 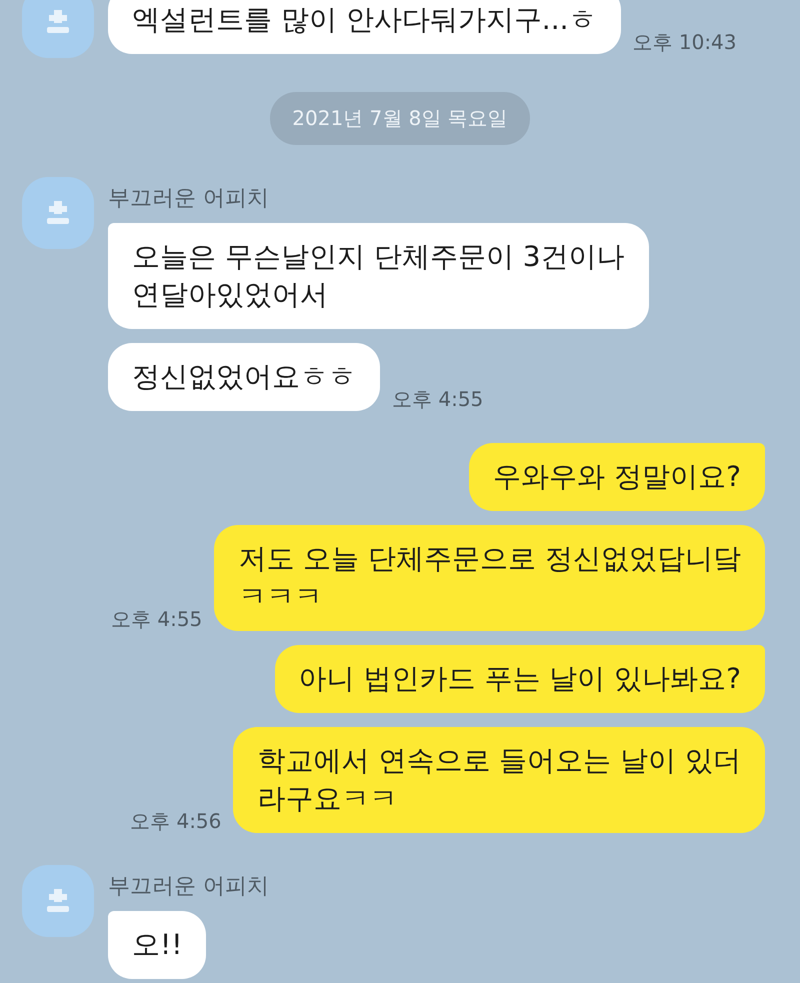 What do you see at coordinates (617, 477) in the screenshot?
I see `message-bubble: 우와우와 정말이요?` at bounding box center [617, 477].